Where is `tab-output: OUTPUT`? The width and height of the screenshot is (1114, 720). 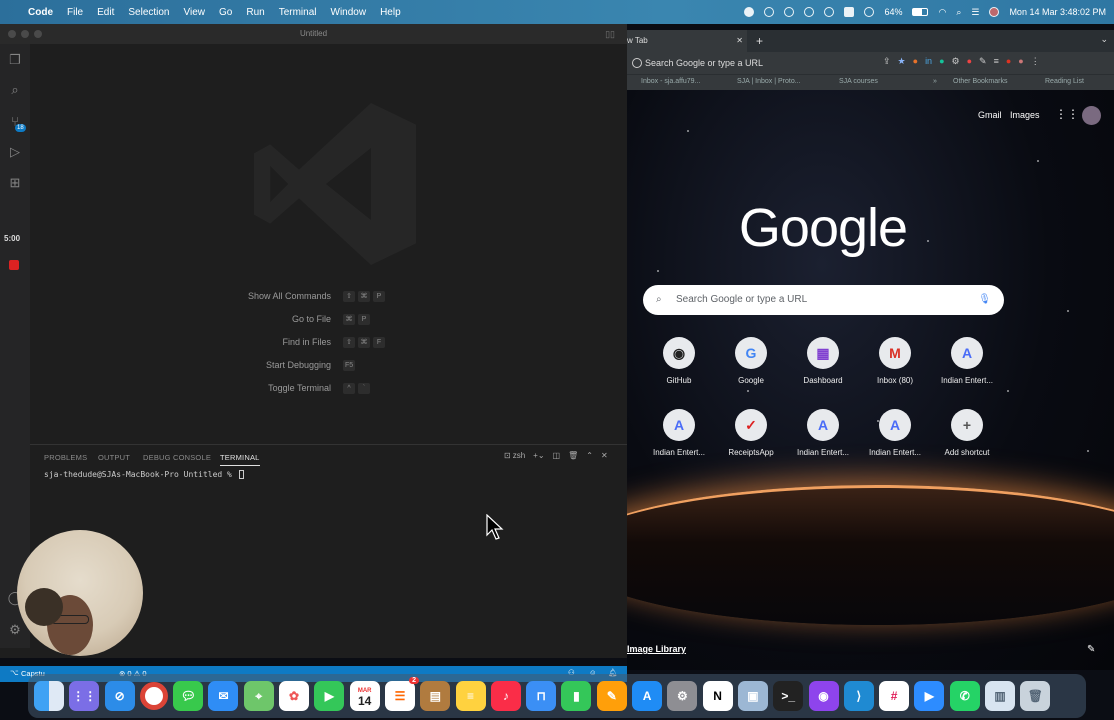 tab-output: OUTPUT is located at coordinates (114, 457).